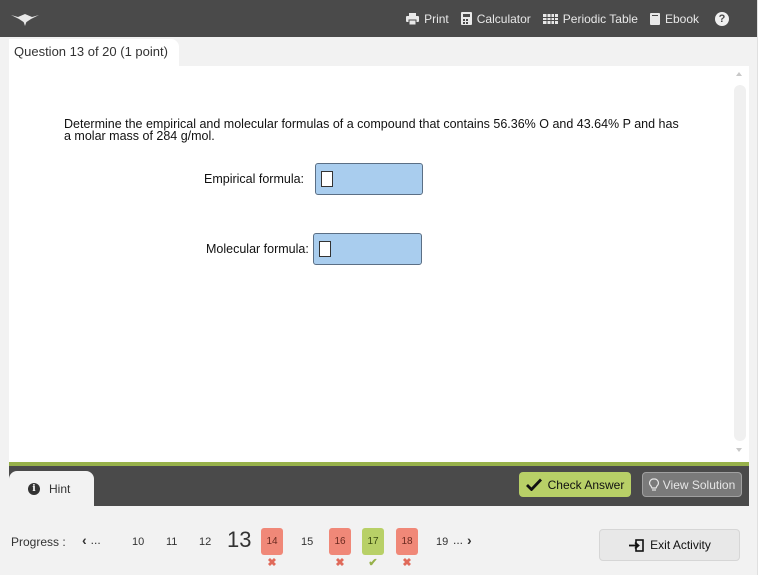 The image size is (767, 575). What do you see at coordinates (653, 484) in the screenshot?
I see `lightbulb-icon` at bounding box center [653, 484].